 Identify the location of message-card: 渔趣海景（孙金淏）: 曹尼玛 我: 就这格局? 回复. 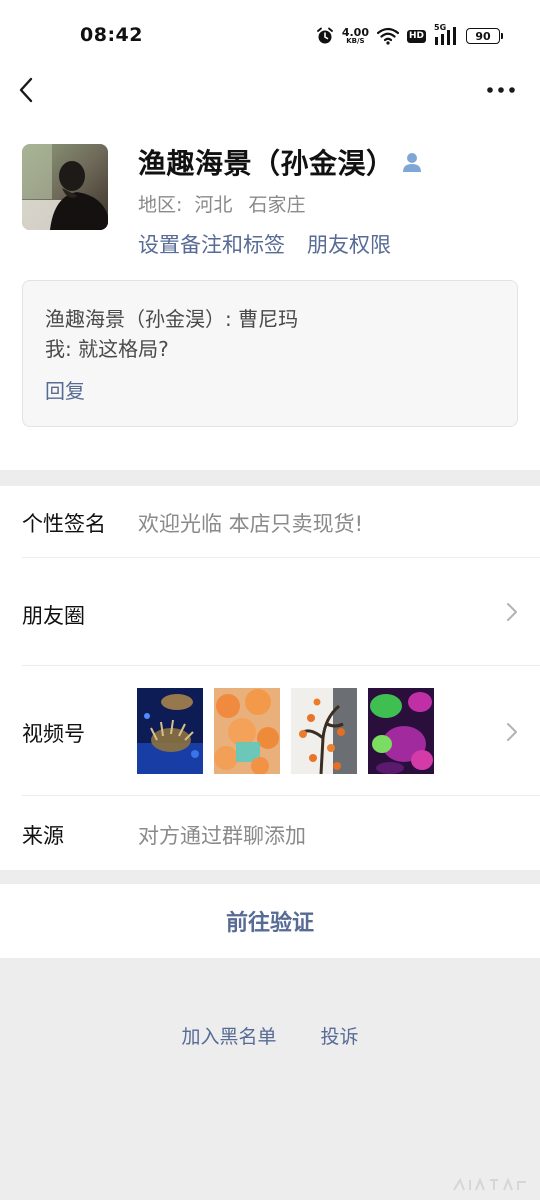
(270, 353).